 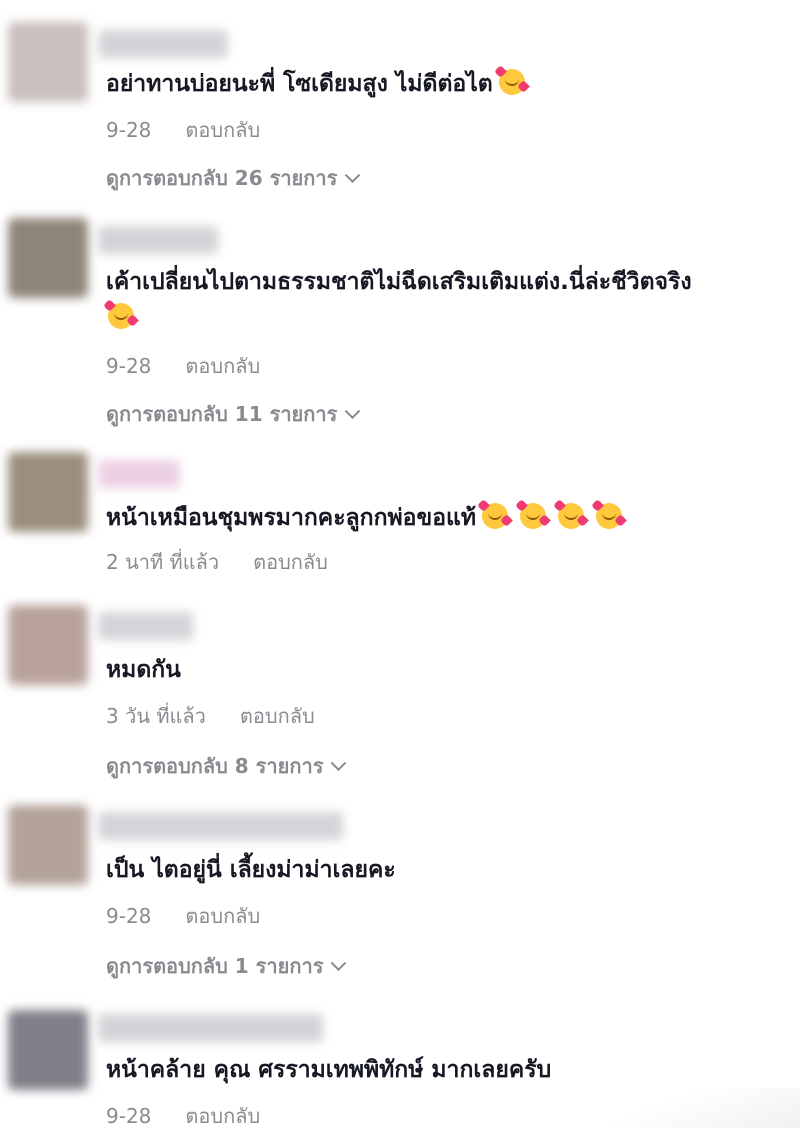 What do you see at coordinates (233, 414) in the screenshot?
I see `view-replies-button: ดูการตอบกลับ 11 รายการ` at bounding box center [233, 414].